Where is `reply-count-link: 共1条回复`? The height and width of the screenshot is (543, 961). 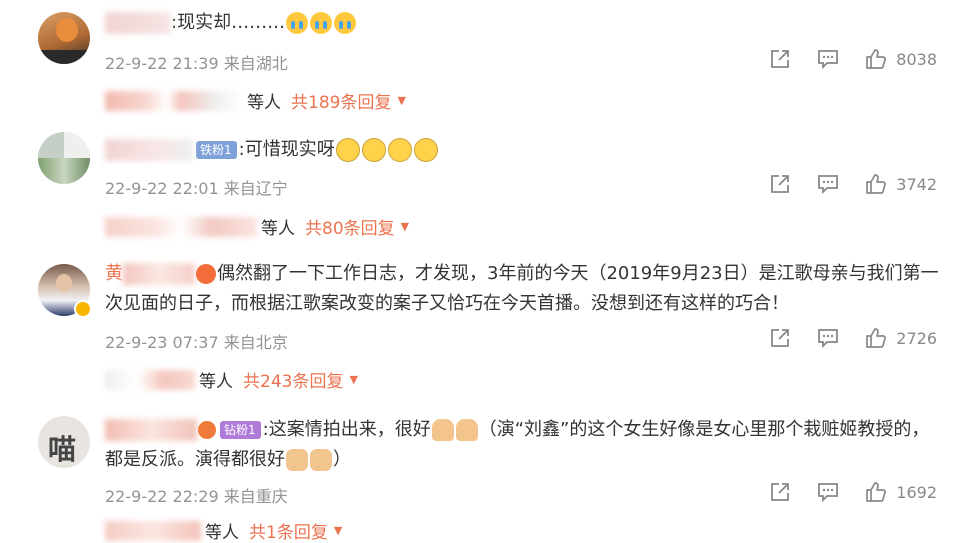
reply-count-link: 共1条回复 is located at coordinates (288, 530).